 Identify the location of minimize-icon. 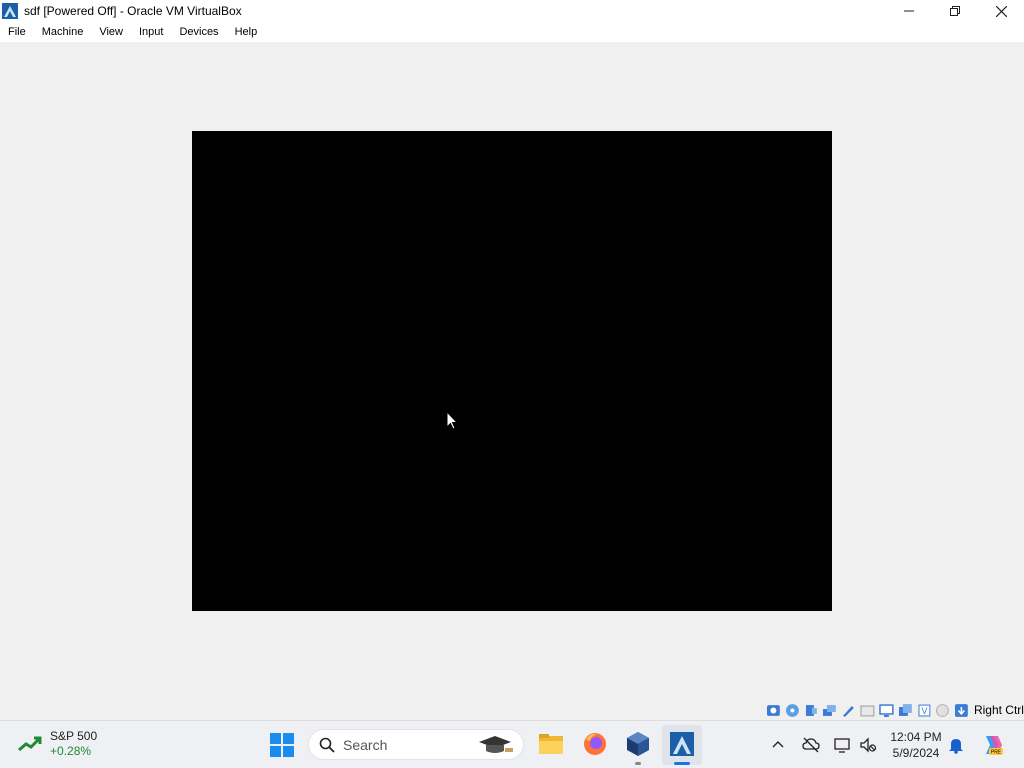
(909, 11).